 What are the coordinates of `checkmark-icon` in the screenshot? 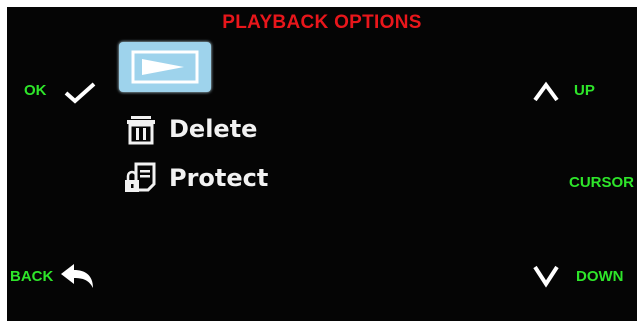 It's located at (80, 93).